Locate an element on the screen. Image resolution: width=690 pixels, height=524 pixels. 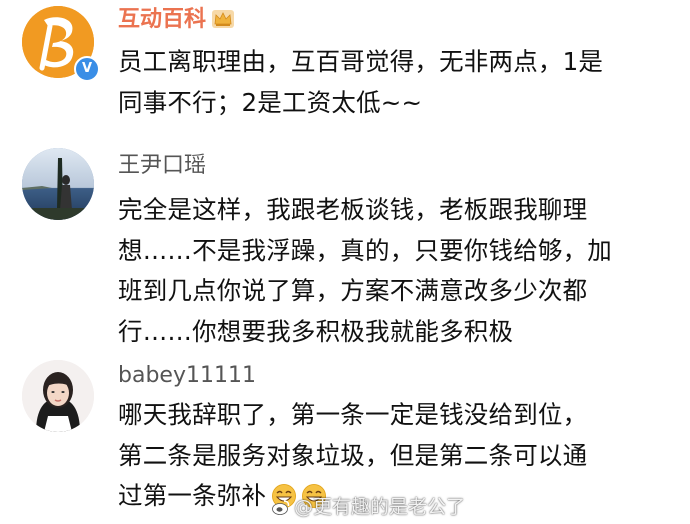
portrait-avatar-icon is located at coordinates (58, 396).